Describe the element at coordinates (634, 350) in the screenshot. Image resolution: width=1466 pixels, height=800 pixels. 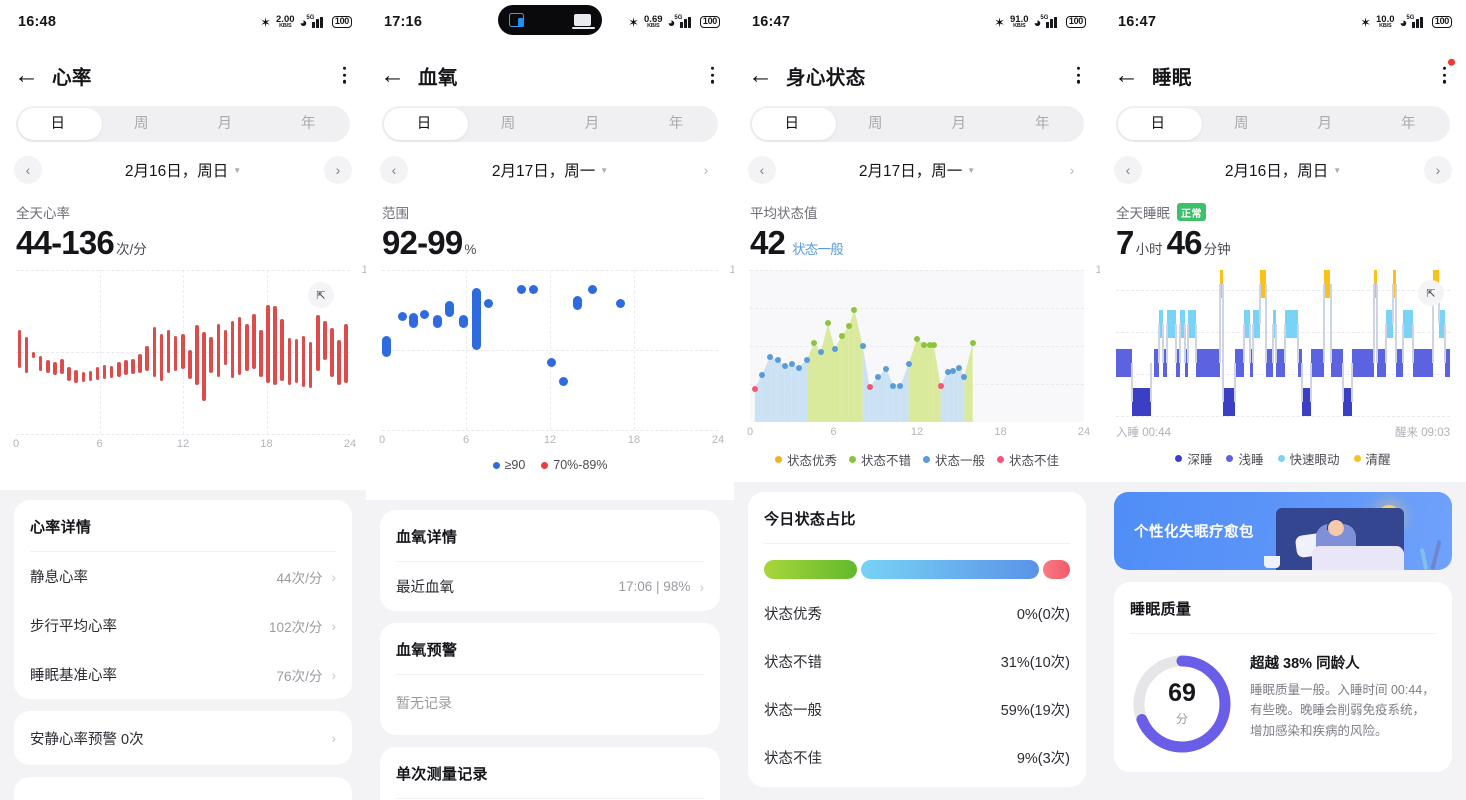
I see `grid-line` at that location.